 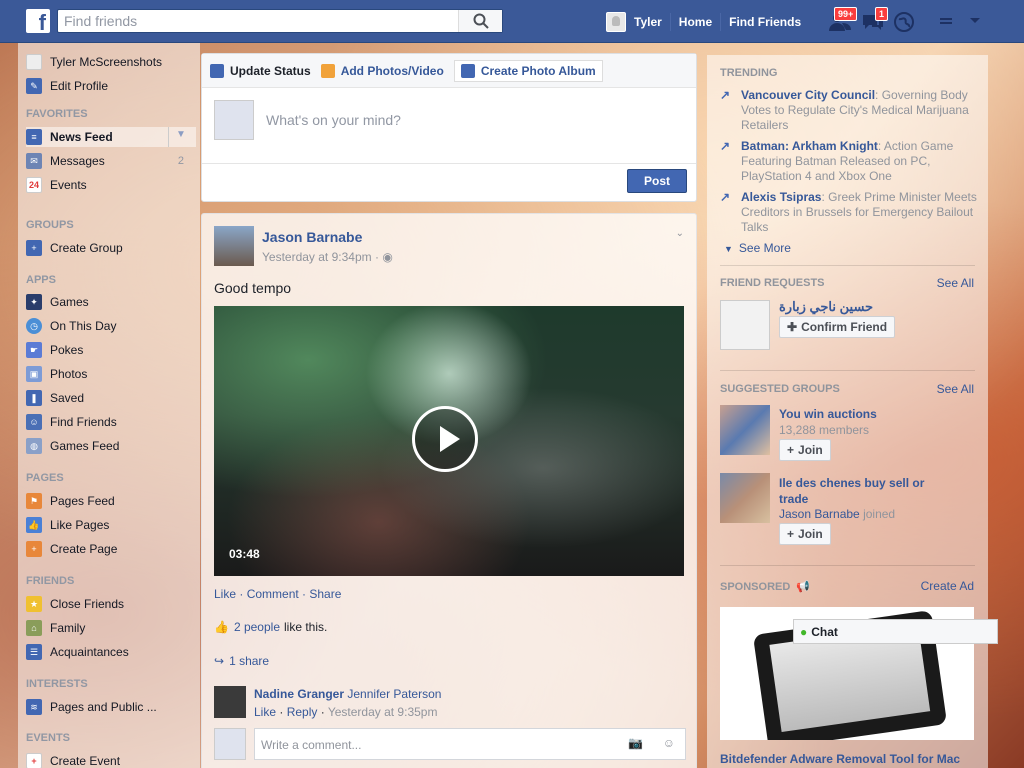 I want to click on sidebar-item-on-this-day: ◷ On This Day, so click(x=111, y=326).